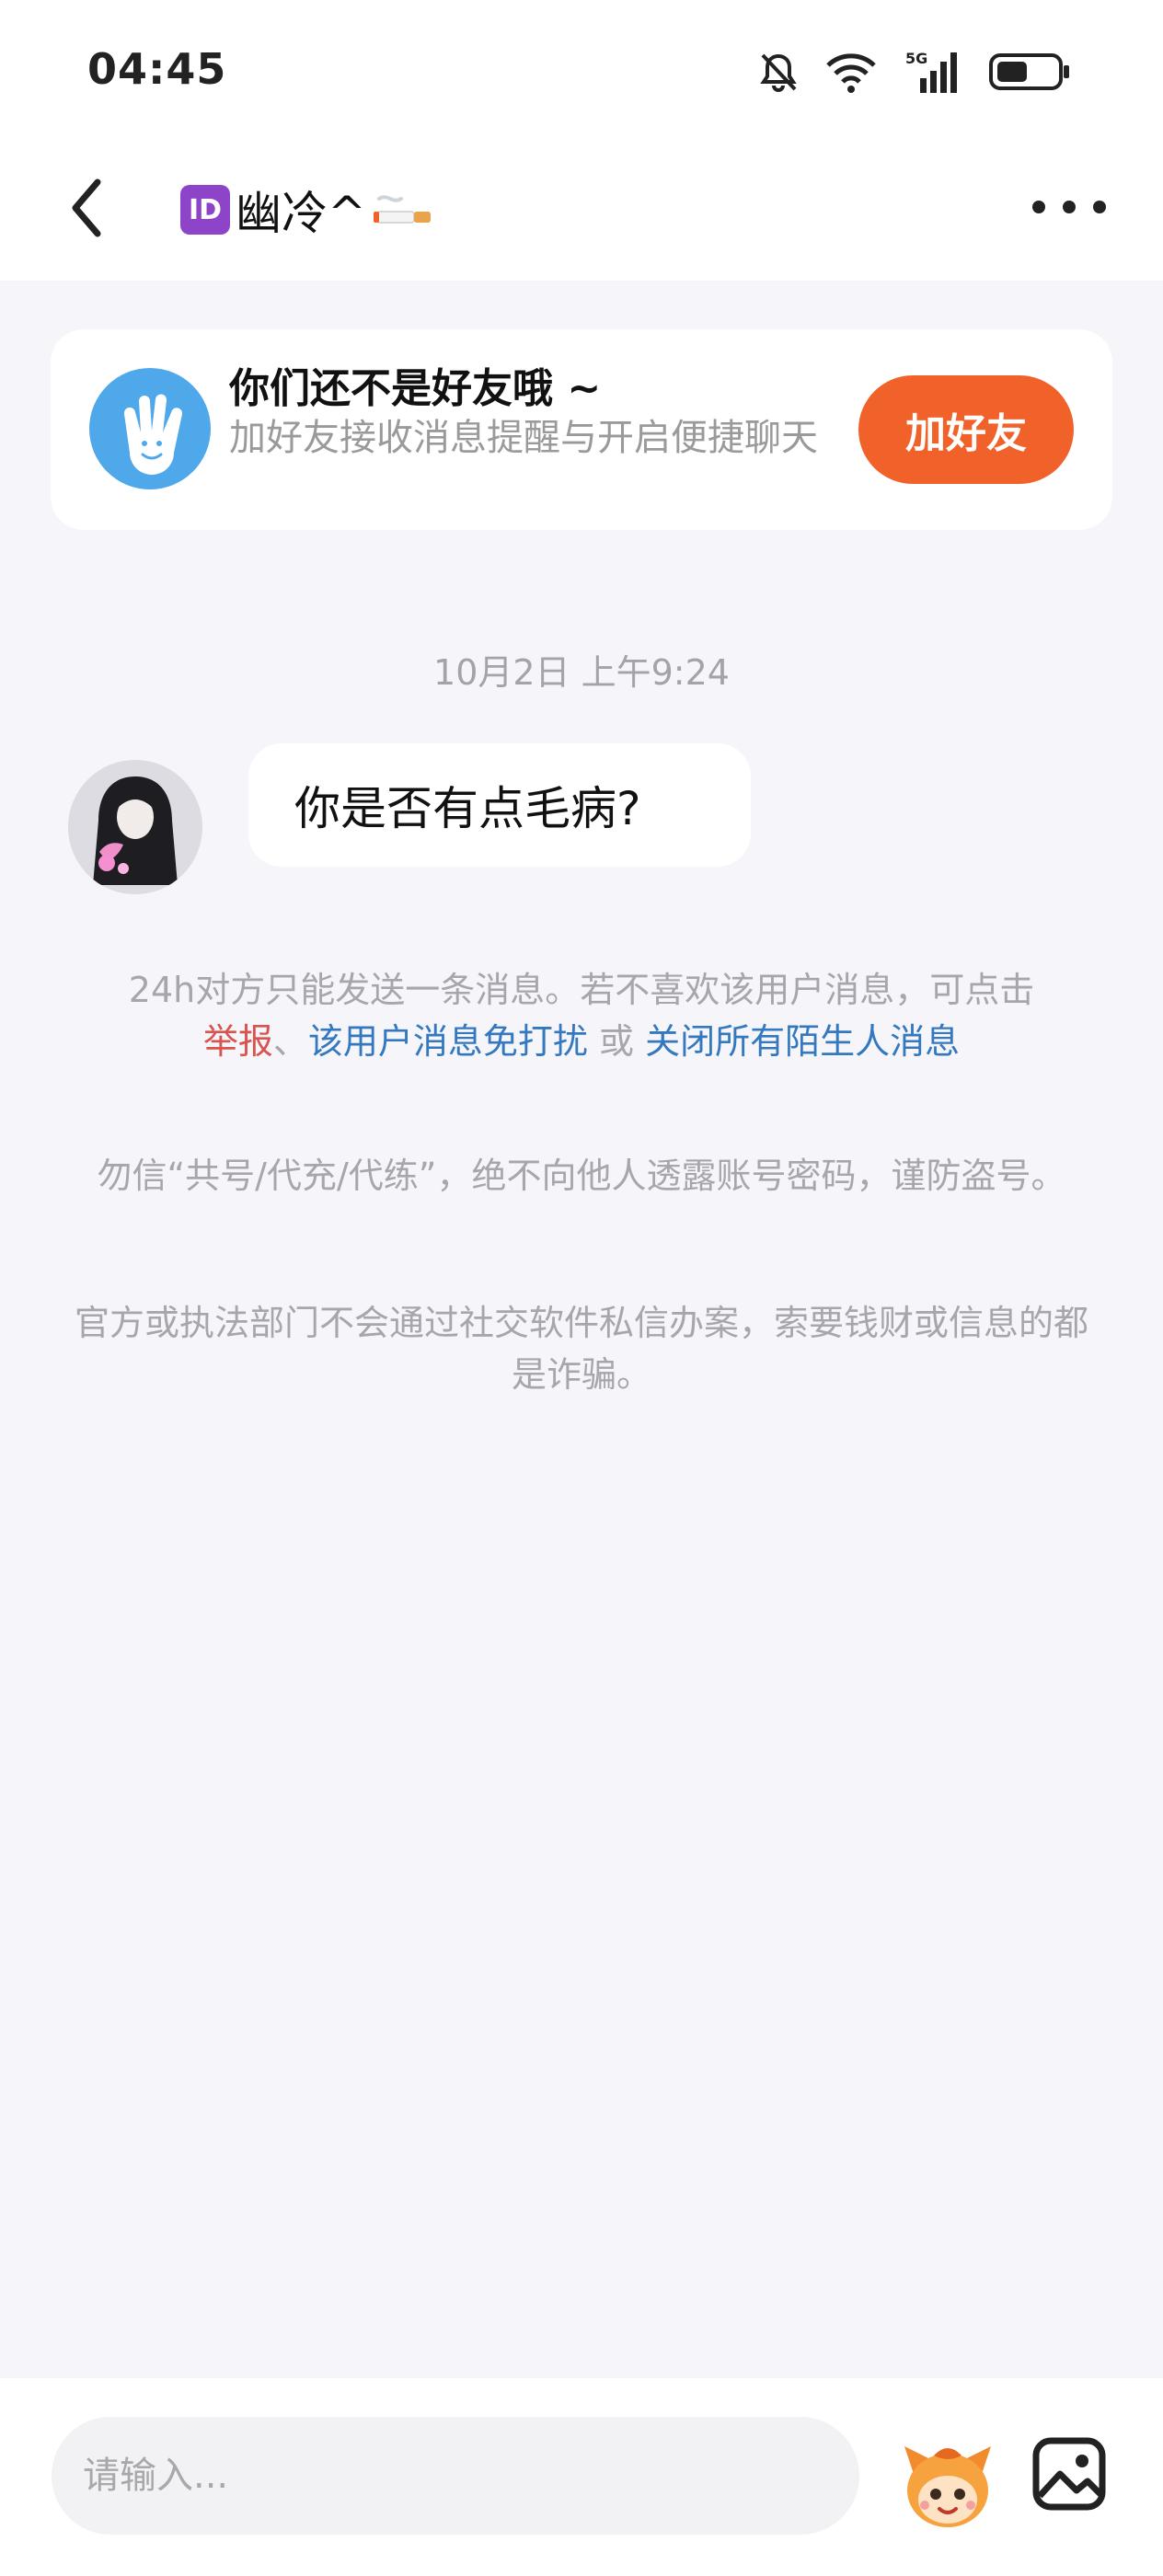 This screenshot has width=1163, height=2576. I want to click on wifi-icon, so click(851, 73).